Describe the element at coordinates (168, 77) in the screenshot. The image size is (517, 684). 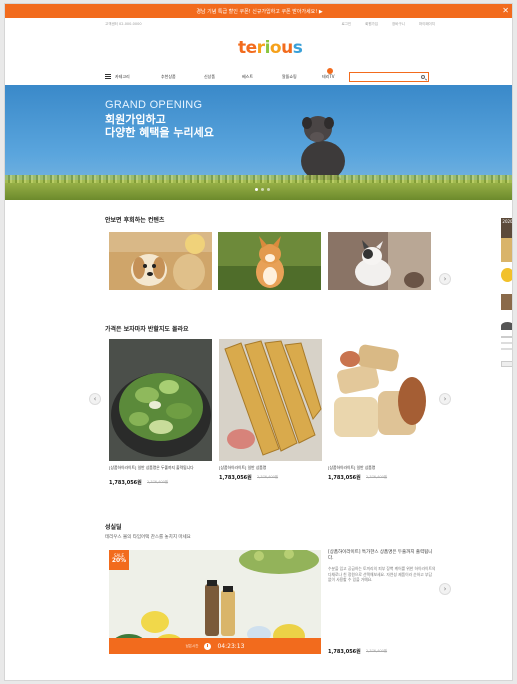
I see `nav-recommended: 추천상품` at that location.